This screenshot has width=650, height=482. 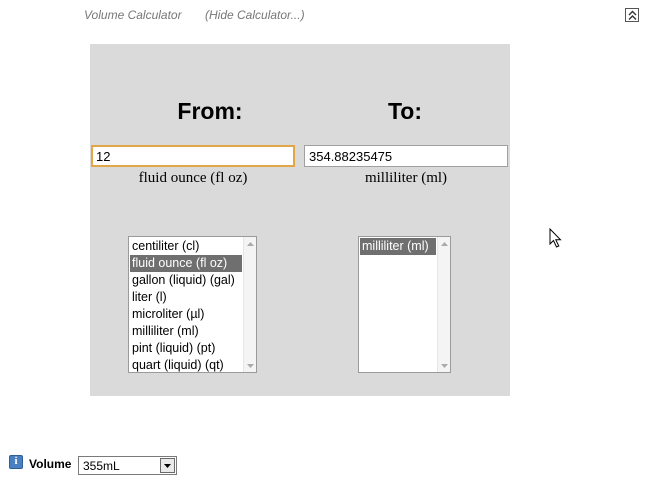 I want to click on to-value-input, so click(x=406, y=156).